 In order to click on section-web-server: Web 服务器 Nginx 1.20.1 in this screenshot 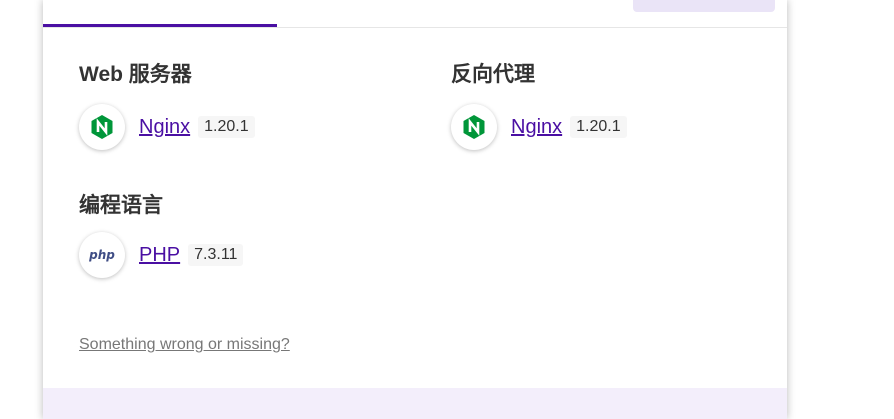, I will do `click(249, 112)`.